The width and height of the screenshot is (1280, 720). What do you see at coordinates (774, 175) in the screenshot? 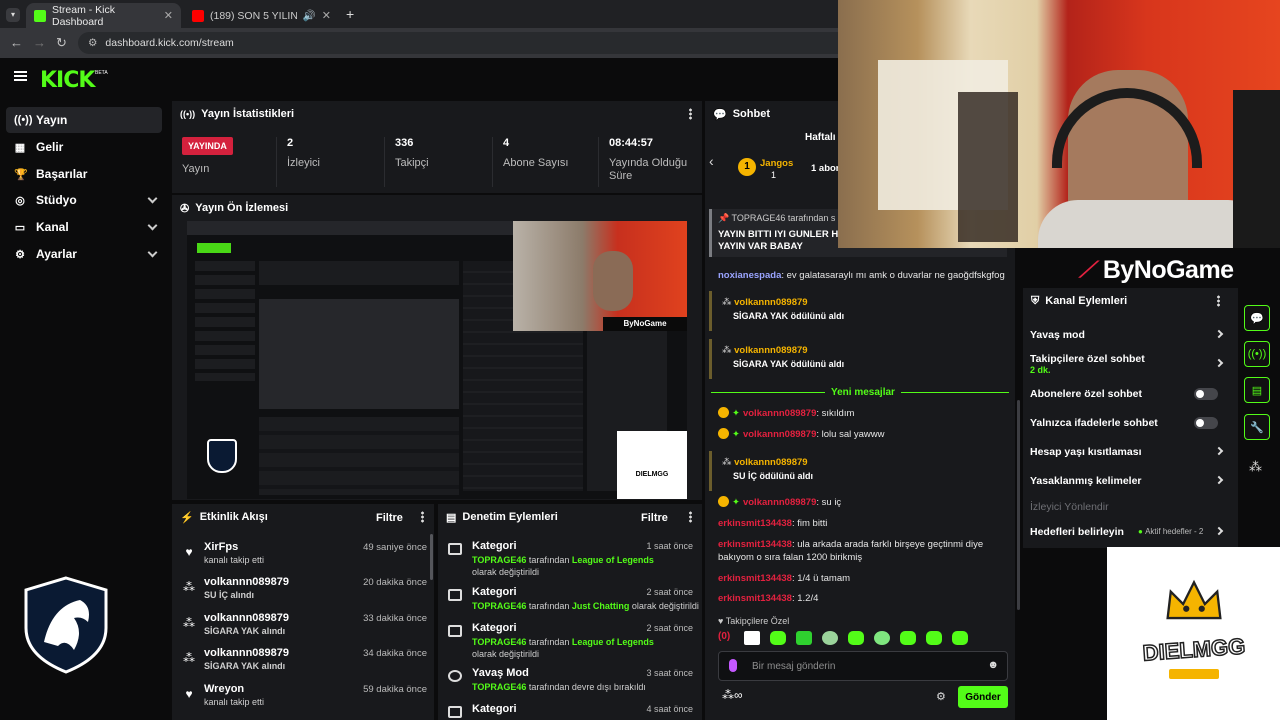
I see `leaderboard-count: 1` at bounding box center [774, 175].